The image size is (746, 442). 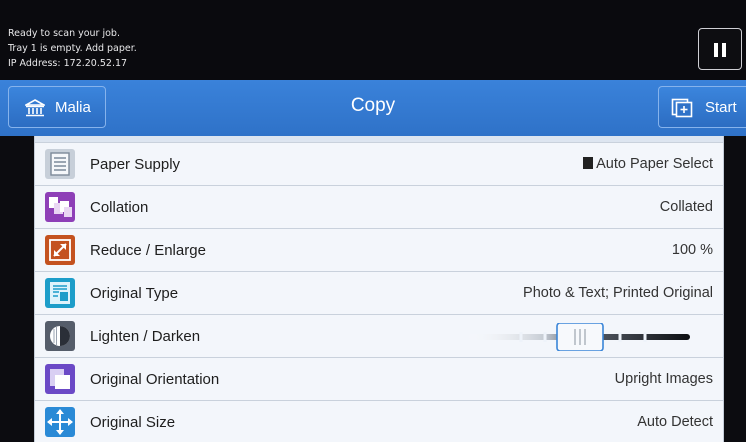 What do you see at coordinates (618, 293) in the screenshot?
I see `feature-value: Photo & Text; Printed Original` at bounding box center [618, 293].